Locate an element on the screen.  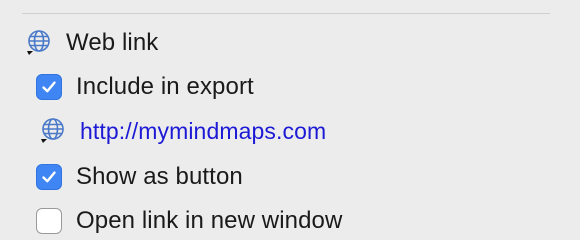
include-in-export-checkbox is located at coordinates (49, 87).